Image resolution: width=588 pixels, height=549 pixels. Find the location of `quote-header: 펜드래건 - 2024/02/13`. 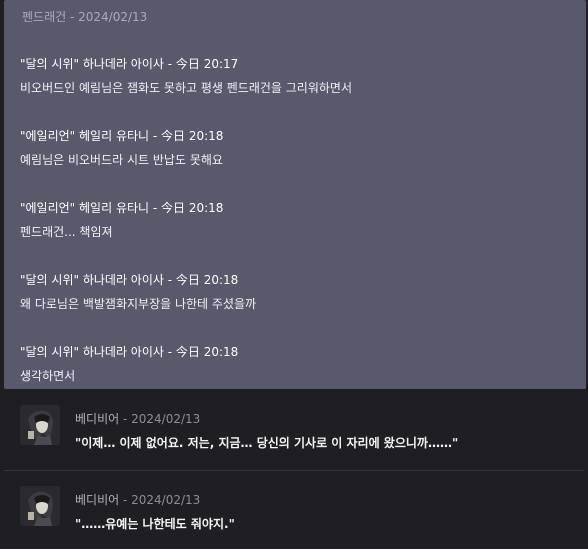

quote-header: 펜드래건 - 2024/02/13 is located at coordinates (85, 17).